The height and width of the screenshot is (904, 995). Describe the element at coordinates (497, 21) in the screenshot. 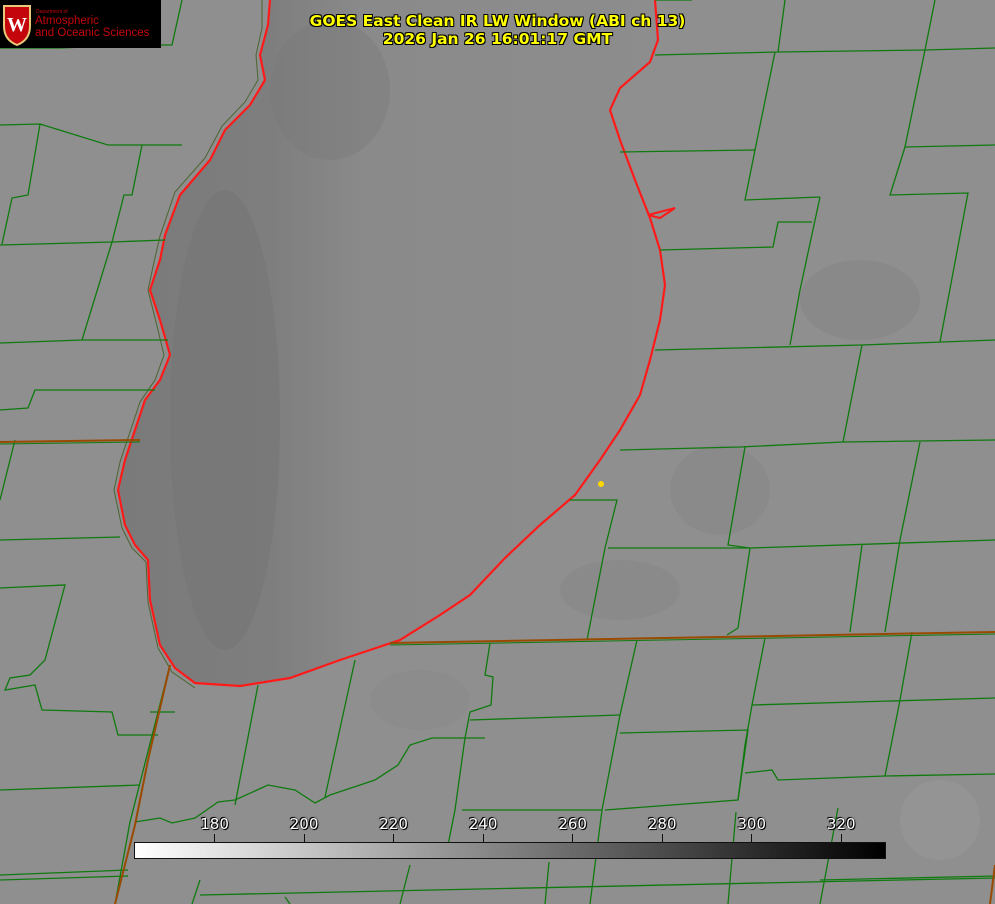

I see `image-title: GOES East Clean IR LW Window (ABI ch 13)` at that location.